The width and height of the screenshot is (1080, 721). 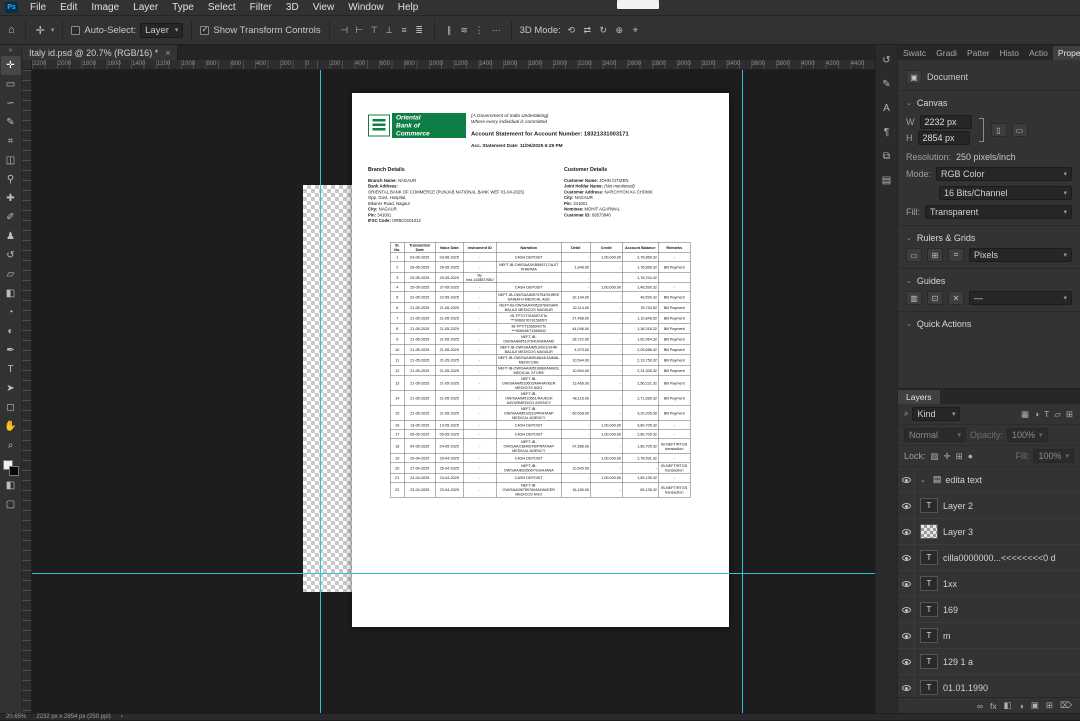 What do you see at coordinates (959, 456) in the screenshot?
I see `lock-image-icon: ⊞` at bounding box center [959, 456].